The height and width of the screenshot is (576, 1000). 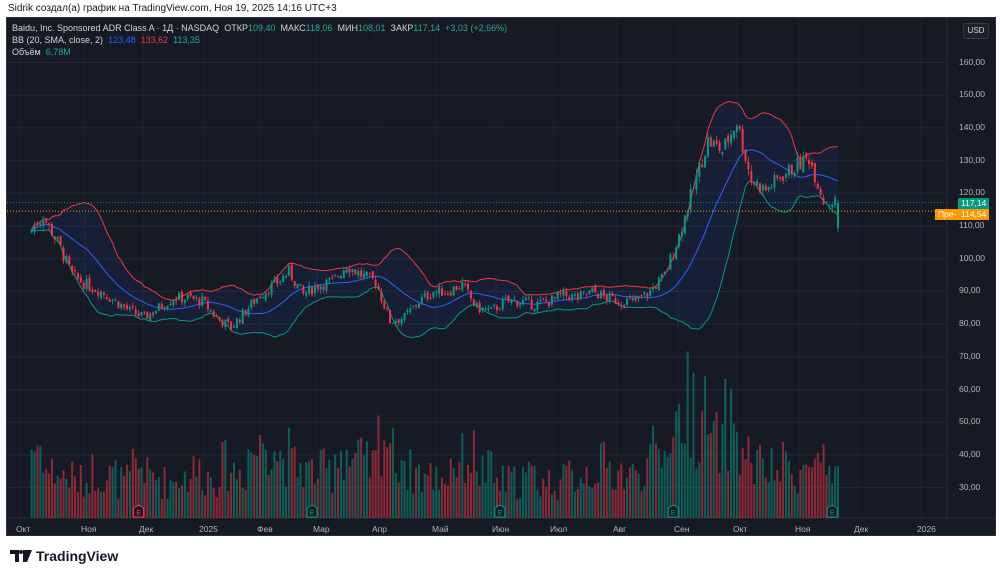 What do you see at coordinates (319, 28) in the screenshot?
I see `high-value: 118,06` at bounding box center [319, 28].